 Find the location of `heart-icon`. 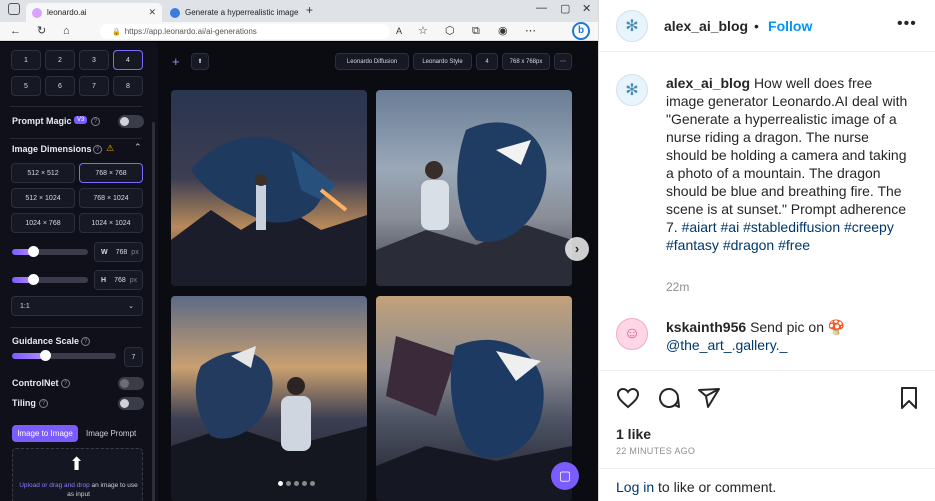

heart-icon is located at coordinates (628, 398).